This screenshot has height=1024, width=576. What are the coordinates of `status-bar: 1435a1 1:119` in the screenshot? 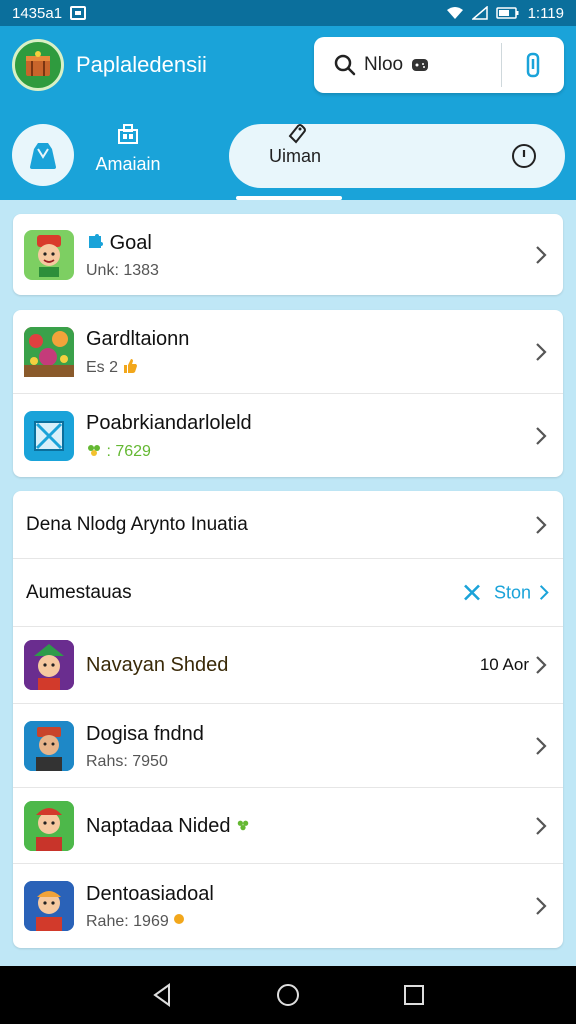 It's located at (288, 13).